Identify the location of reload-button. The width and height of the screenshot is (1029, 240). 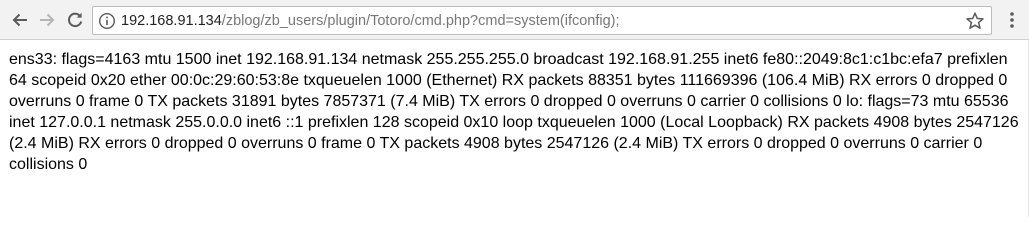
(75, 20).